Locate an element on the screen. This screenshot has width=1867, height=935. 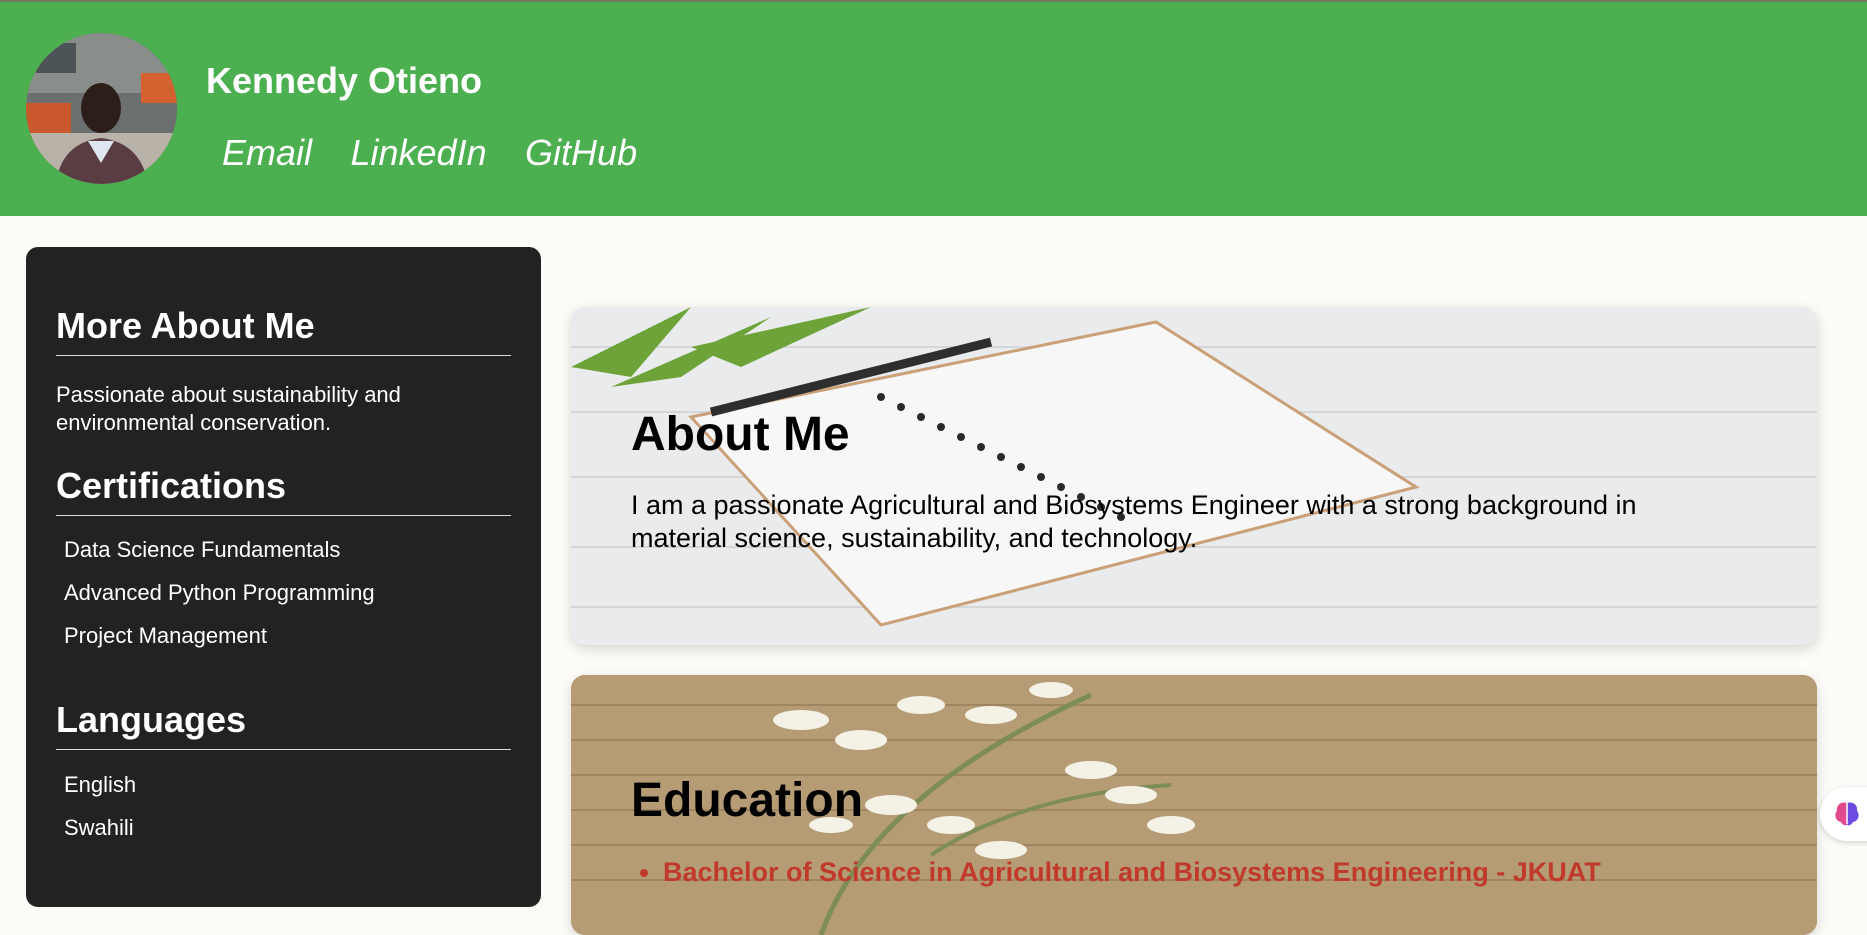
certifications-title: Certifications is located at coordinates (283, 490).